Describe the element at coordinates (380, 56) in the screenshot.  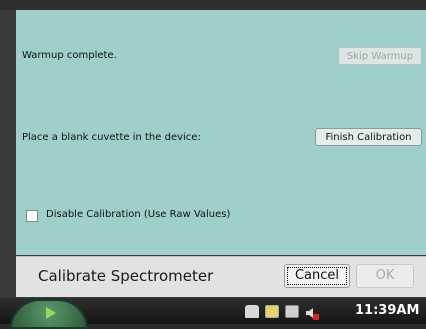
I see `skip-warmup-button: Skip Warmup` at that location.